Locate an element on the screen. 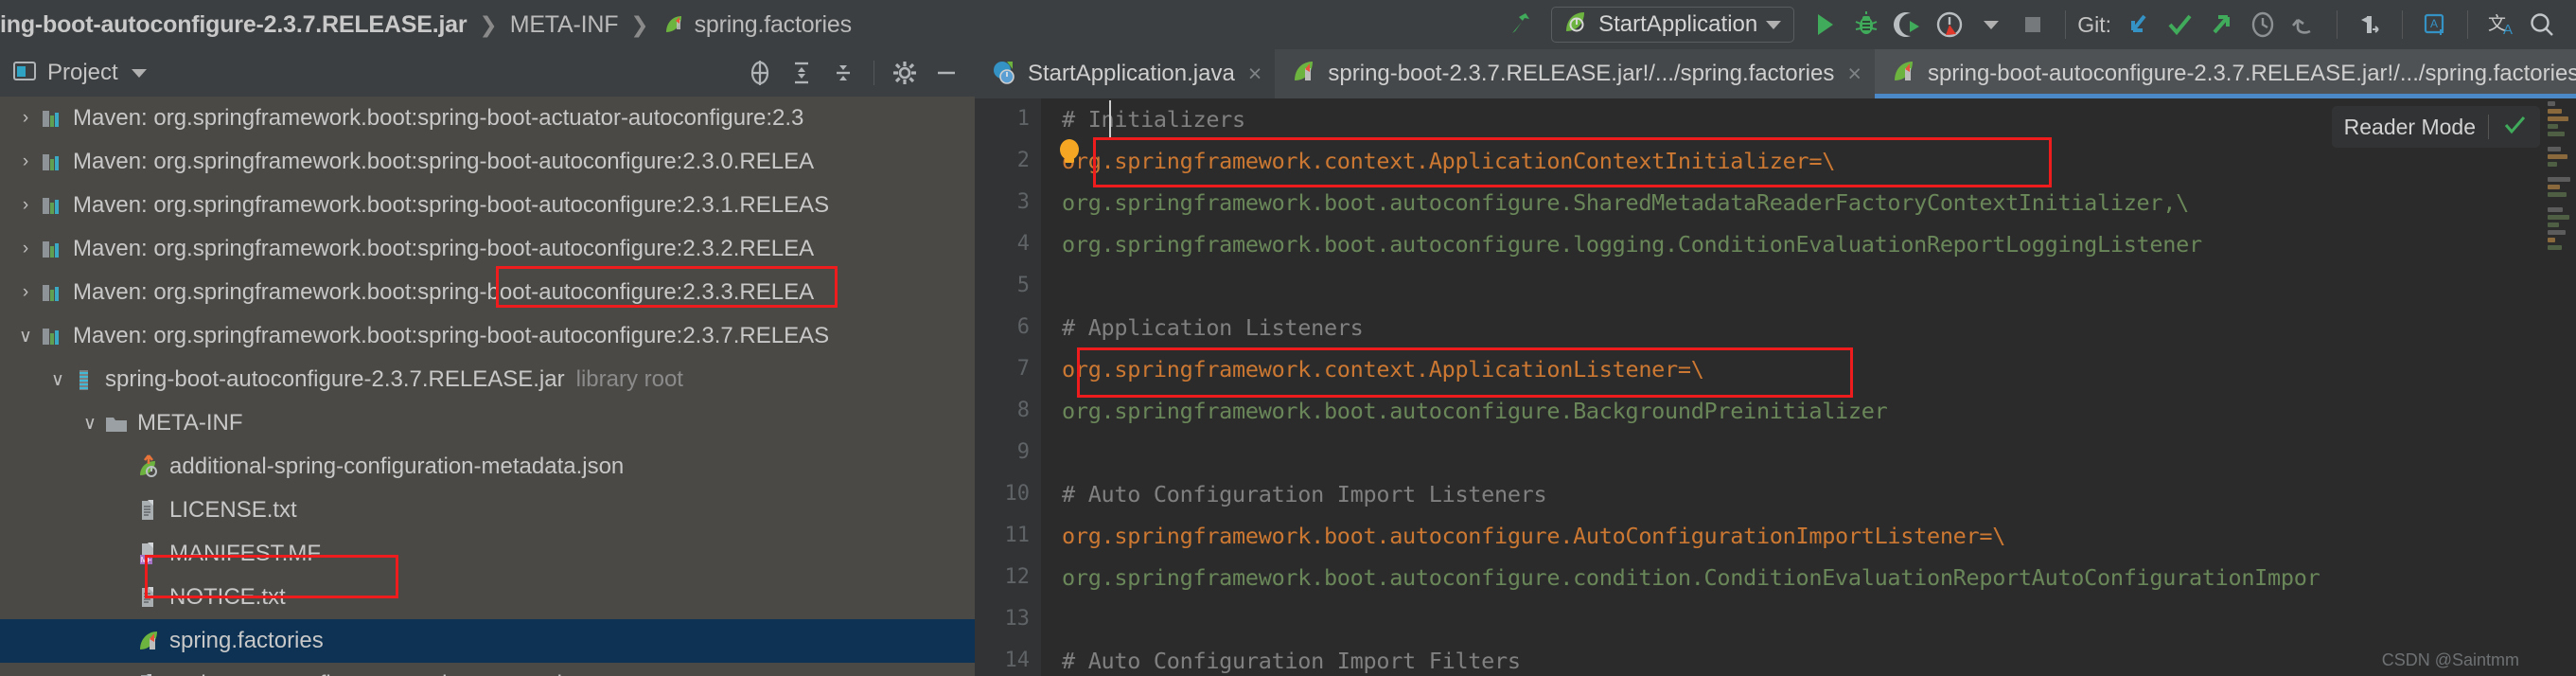 This screenshot has width=2576, height=676. line-number: 13 is located at coordinates (1017, 619).